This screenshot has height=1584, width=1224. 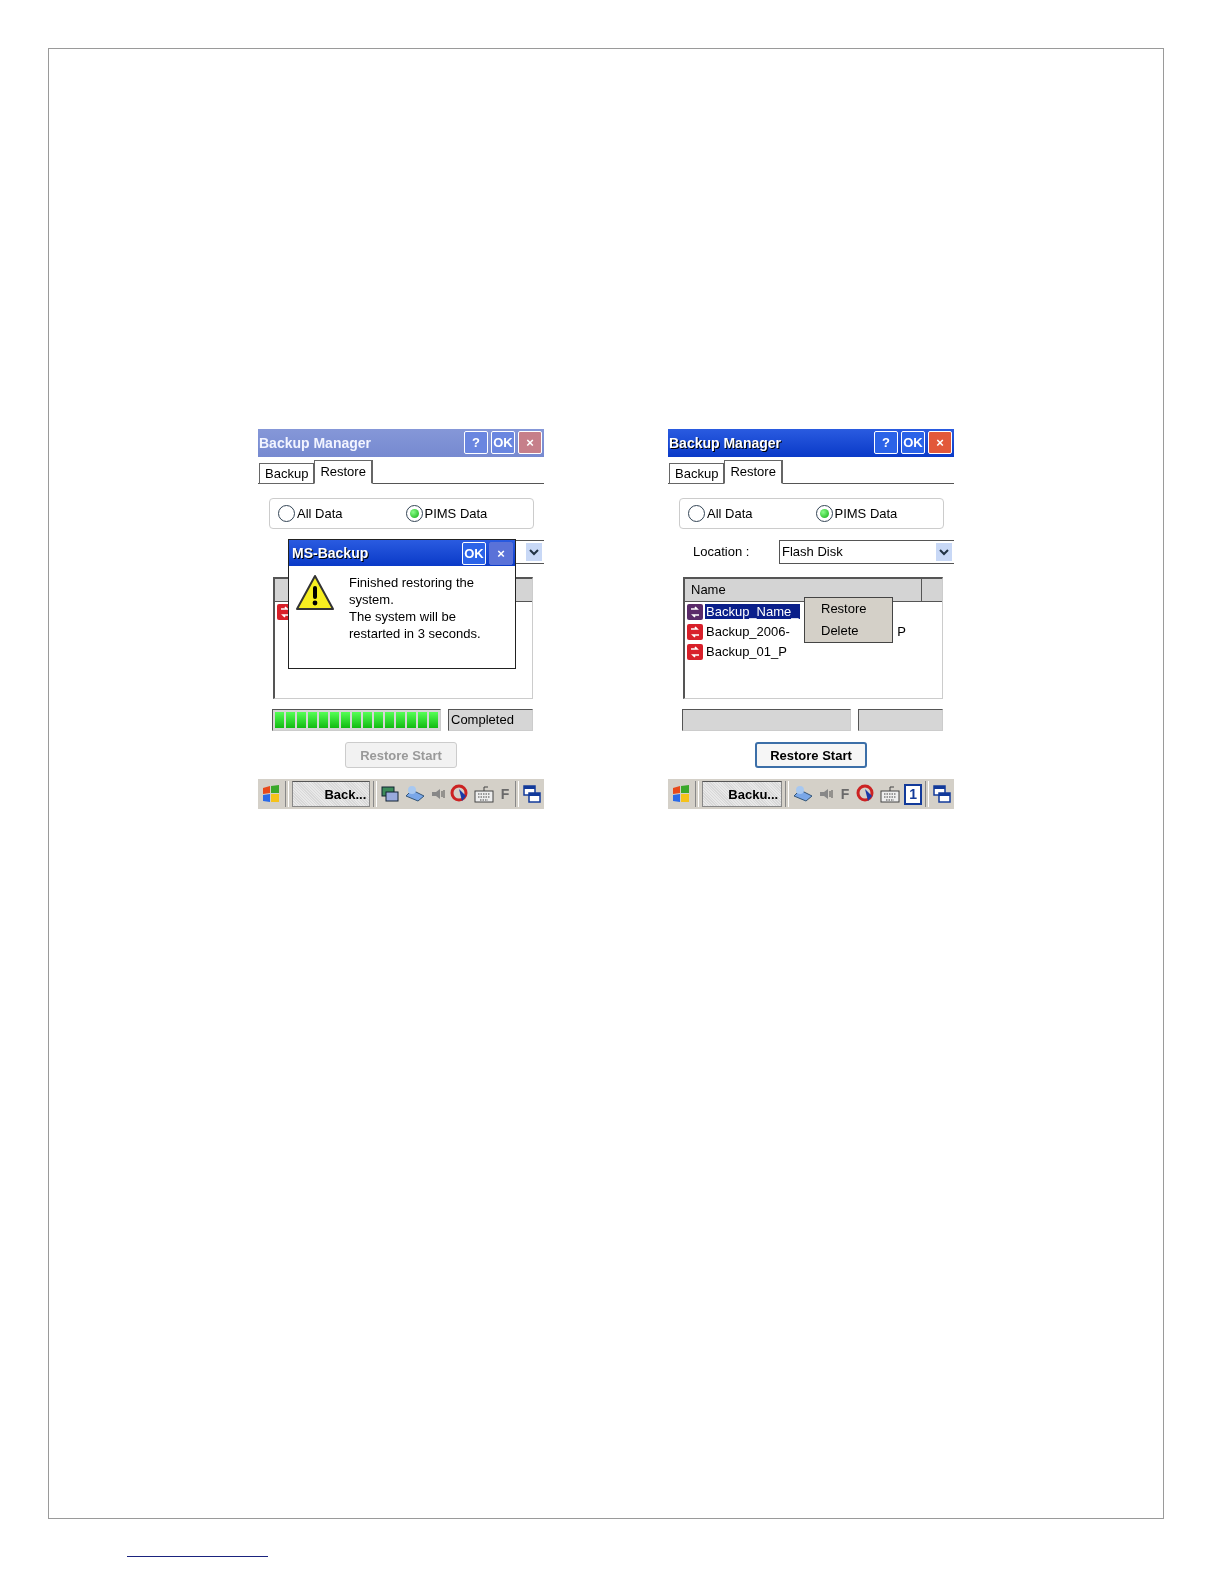 I want to click on title-bar-button: ?, so click(x=886, y=443).